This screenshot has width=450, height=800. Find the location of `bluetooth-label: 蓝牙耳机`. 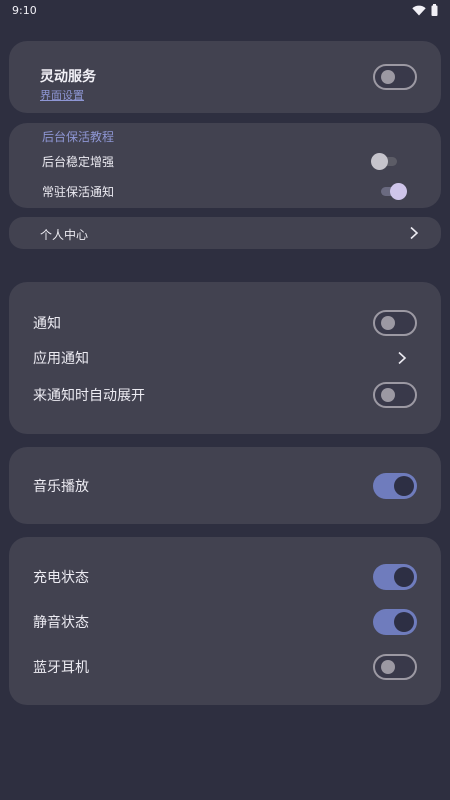

bluetooth-label: 蓝牙耳机 is located at coordinates (61, 668).